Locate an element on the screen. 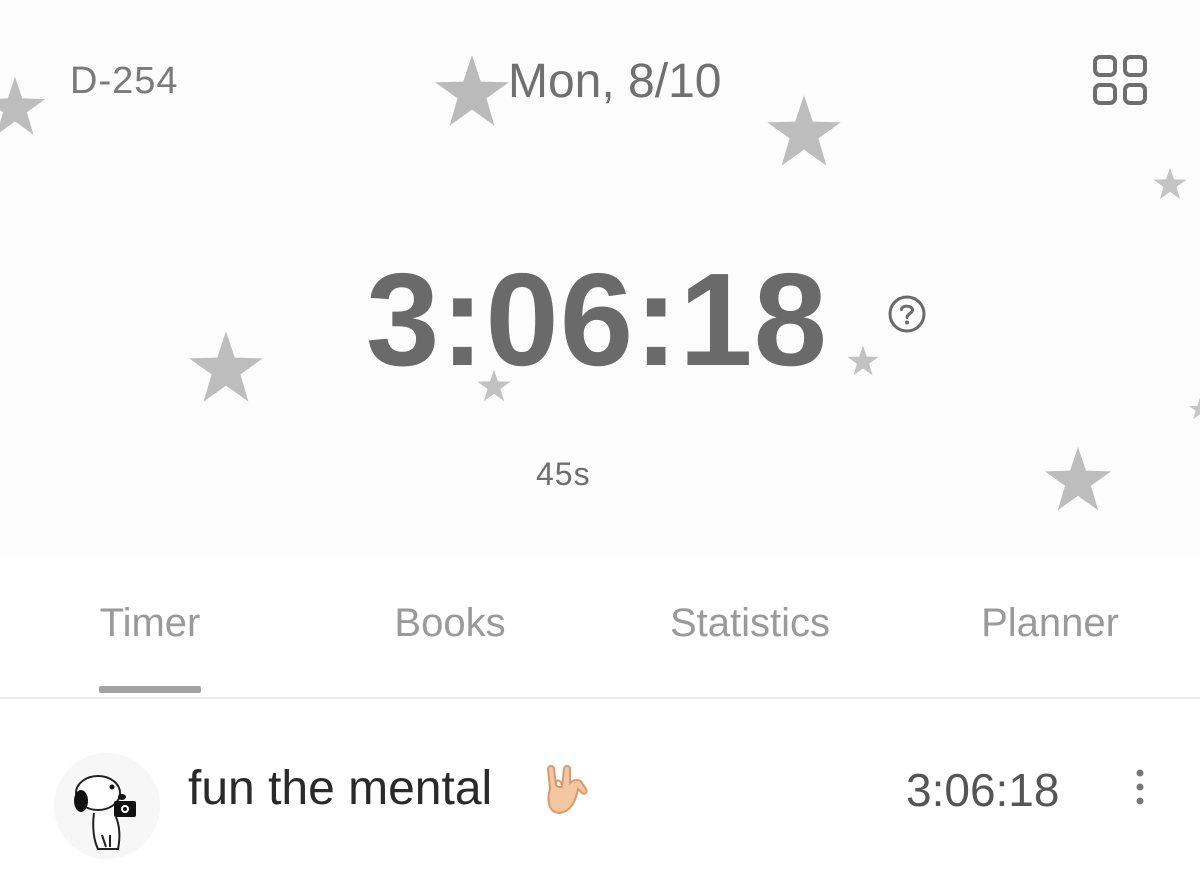  more-vertical-icon is located at coordinates (1140, 787).